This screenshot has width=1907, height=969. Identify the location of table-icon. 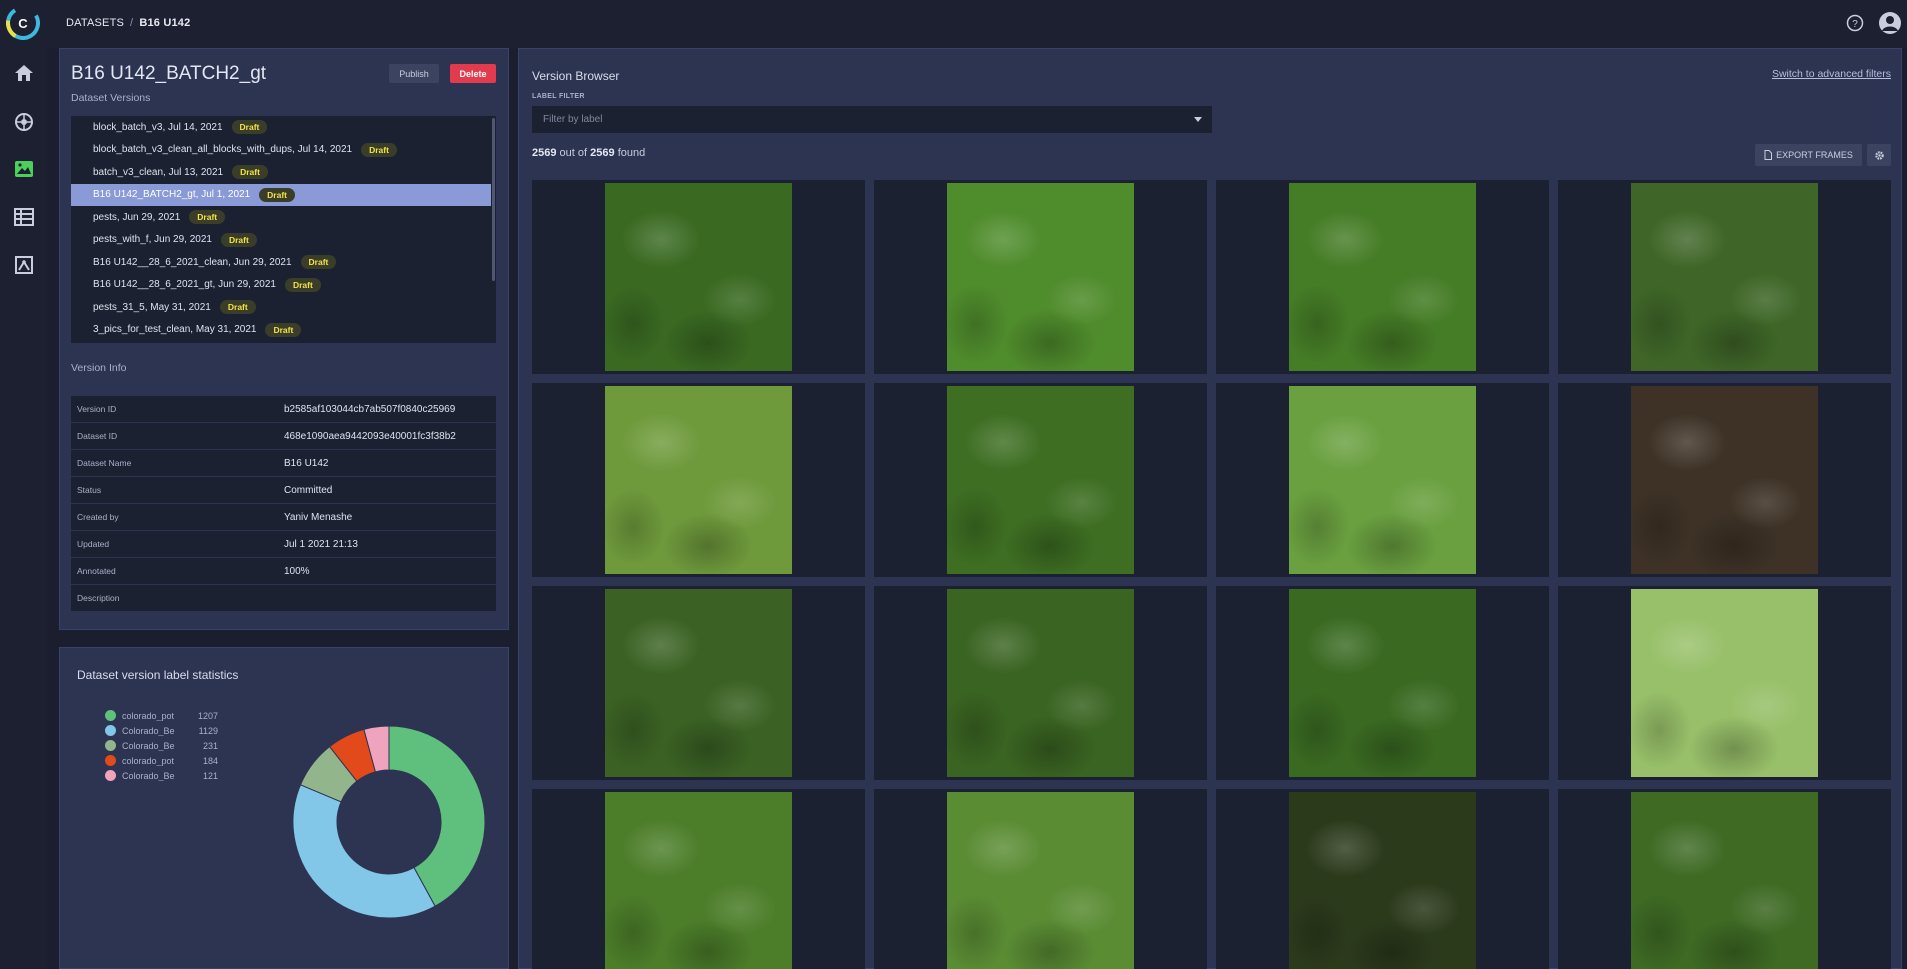
(23, 216).